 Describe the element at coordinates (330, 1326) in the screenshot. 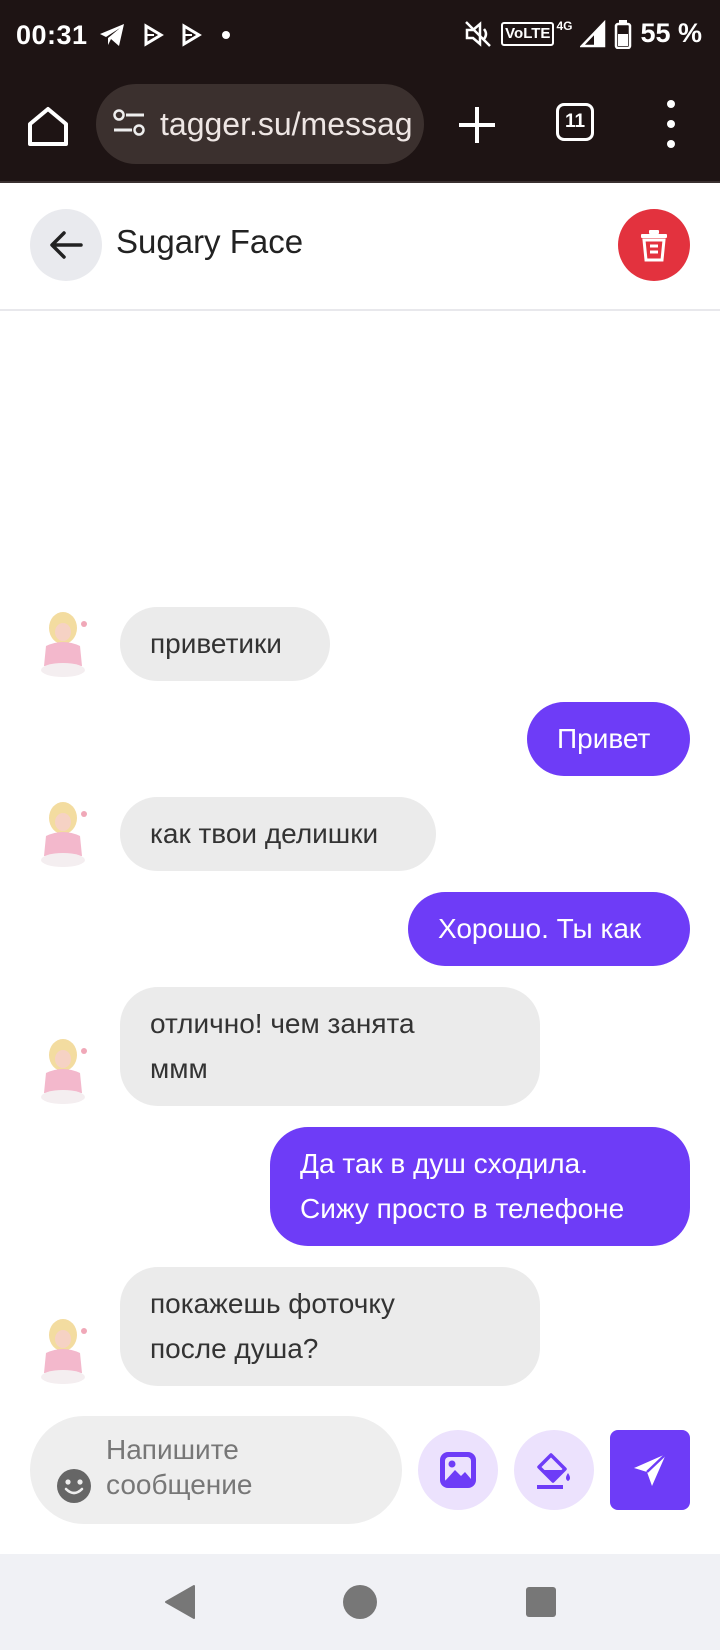

I see `incoming-message: покажешь фоточку после душа?` at that location.